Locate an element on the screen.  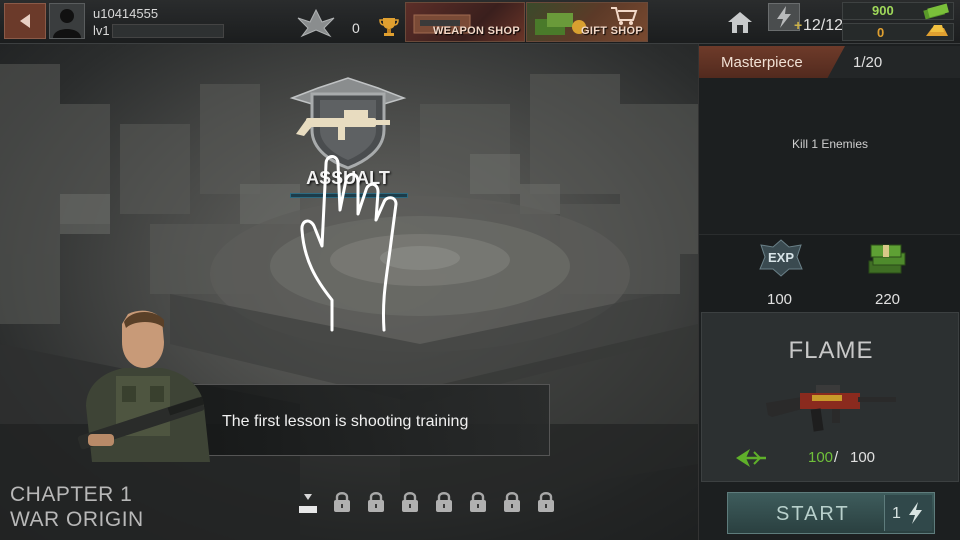
ammo-current: 100 is located at coordinates (821, 457).